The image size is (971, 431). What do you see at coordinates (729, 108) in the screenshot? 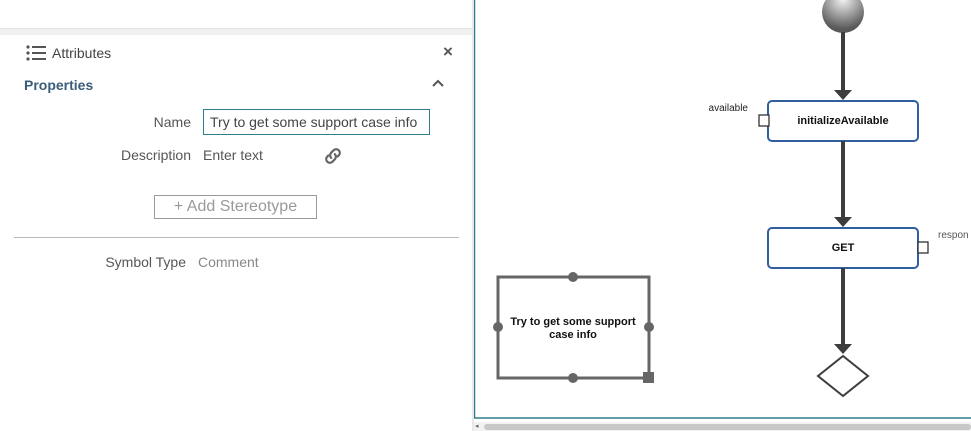
I see `available-port-label: available` at bounding box center [729, 108].